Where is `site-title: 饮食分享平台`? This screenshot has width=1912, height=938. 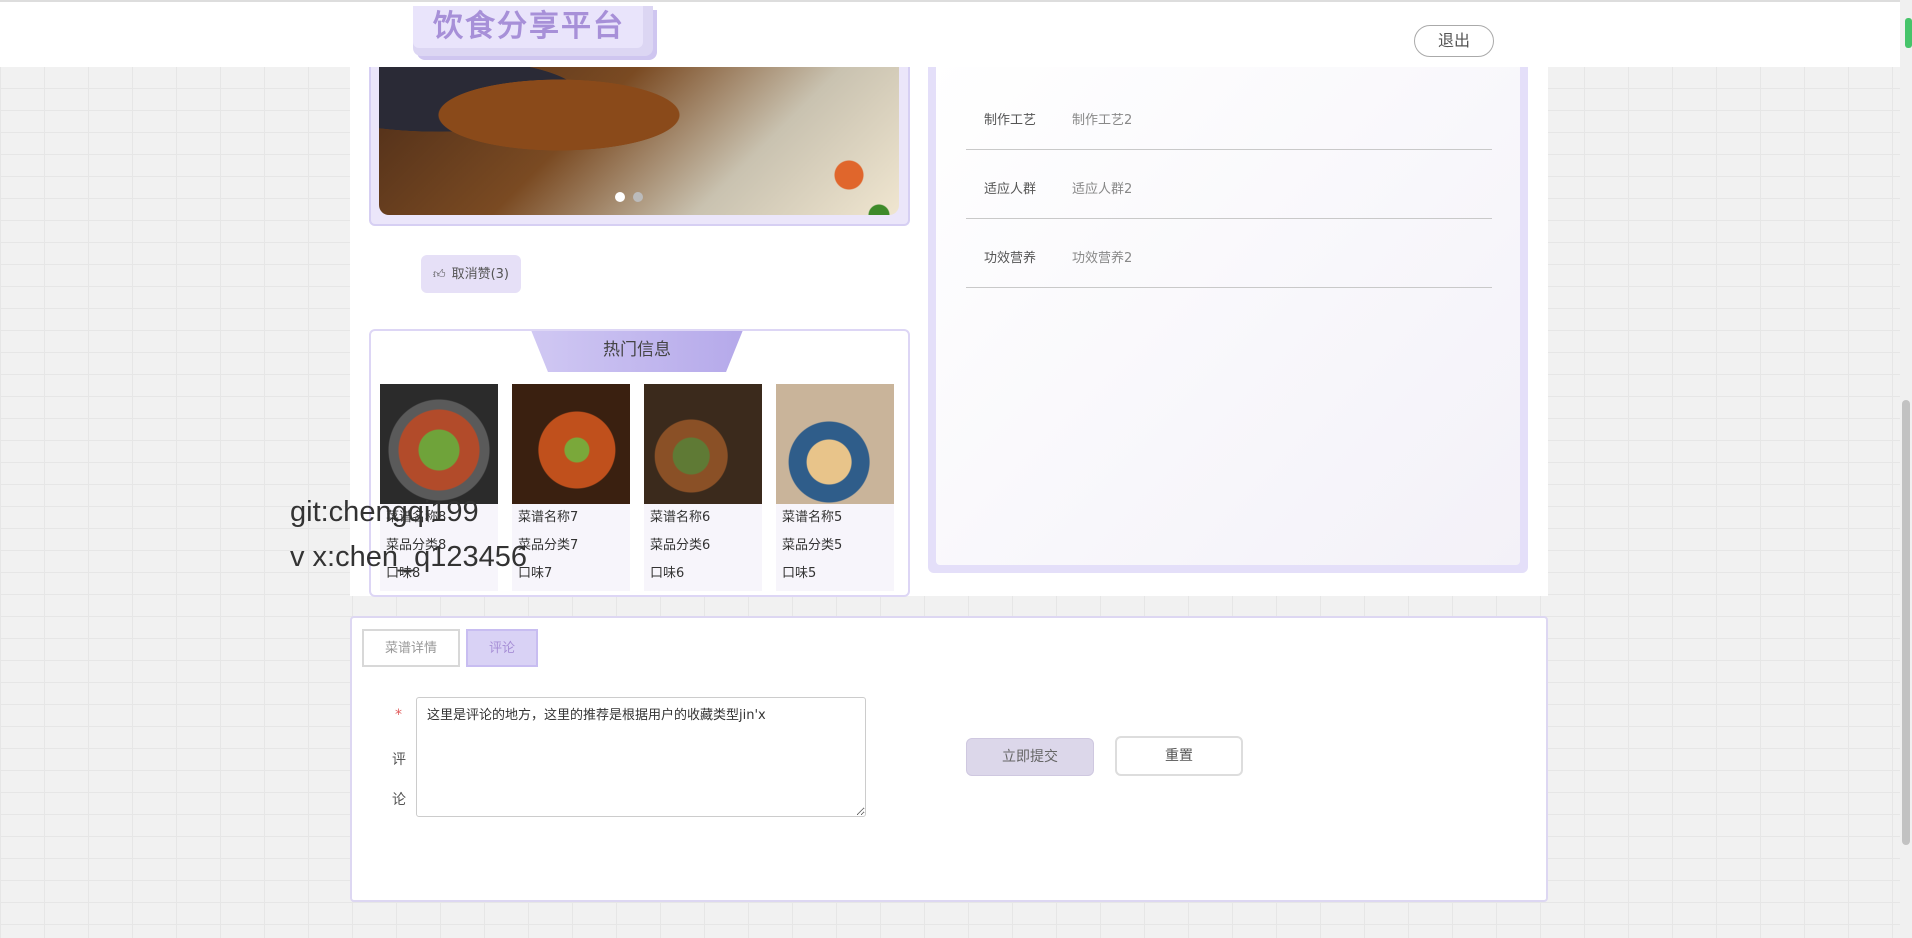
site-title: 饮食分享平台 is located at coordinates (528, 27).